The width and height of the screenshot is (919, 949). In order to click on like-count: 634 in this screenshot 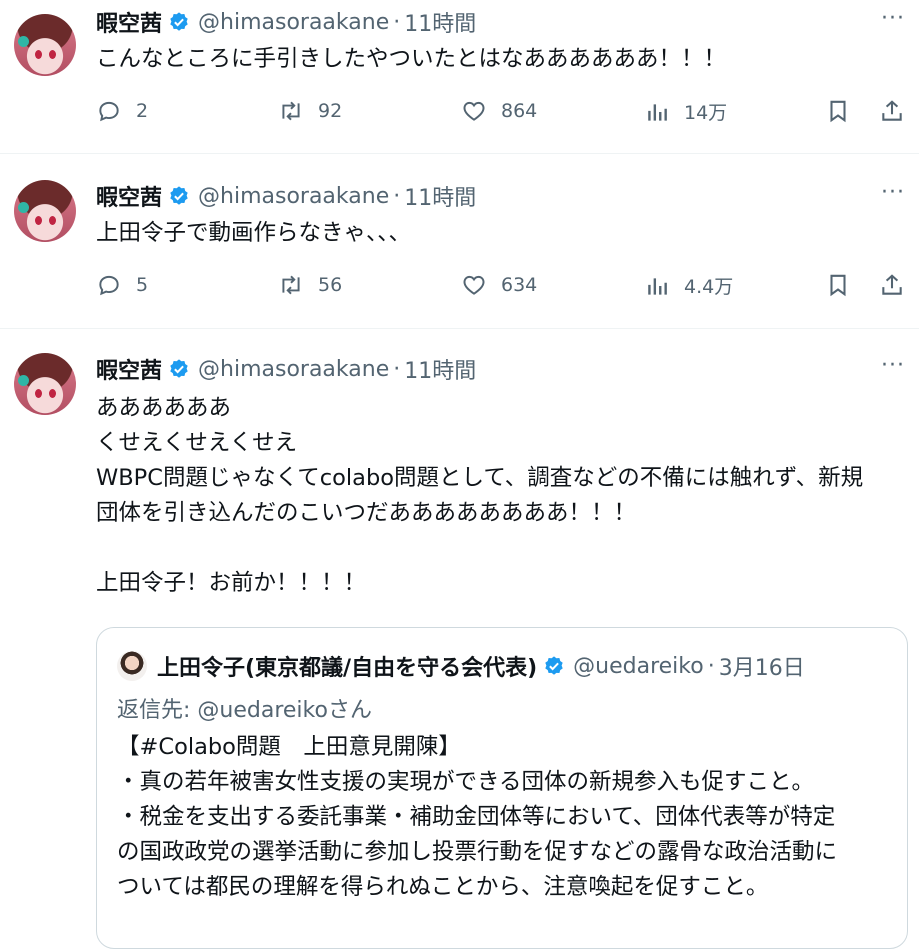, I will do `click(519, 285)`.